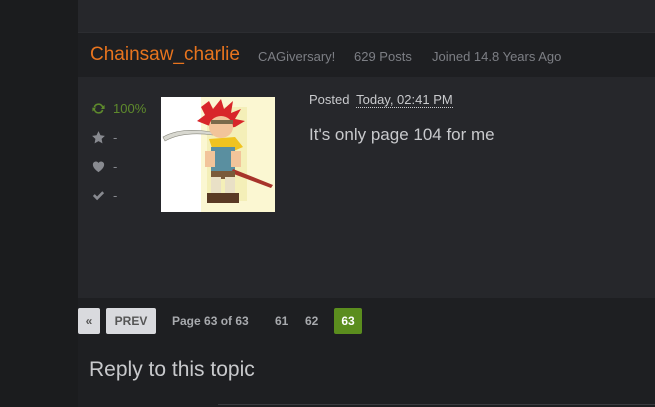 The width and height of the screenshot is (655, 407). What do you see at coordinates (165, 55) in the screenshot?
I see `username-link: Chainsaw_charlie` at bounding box center [165, 55].